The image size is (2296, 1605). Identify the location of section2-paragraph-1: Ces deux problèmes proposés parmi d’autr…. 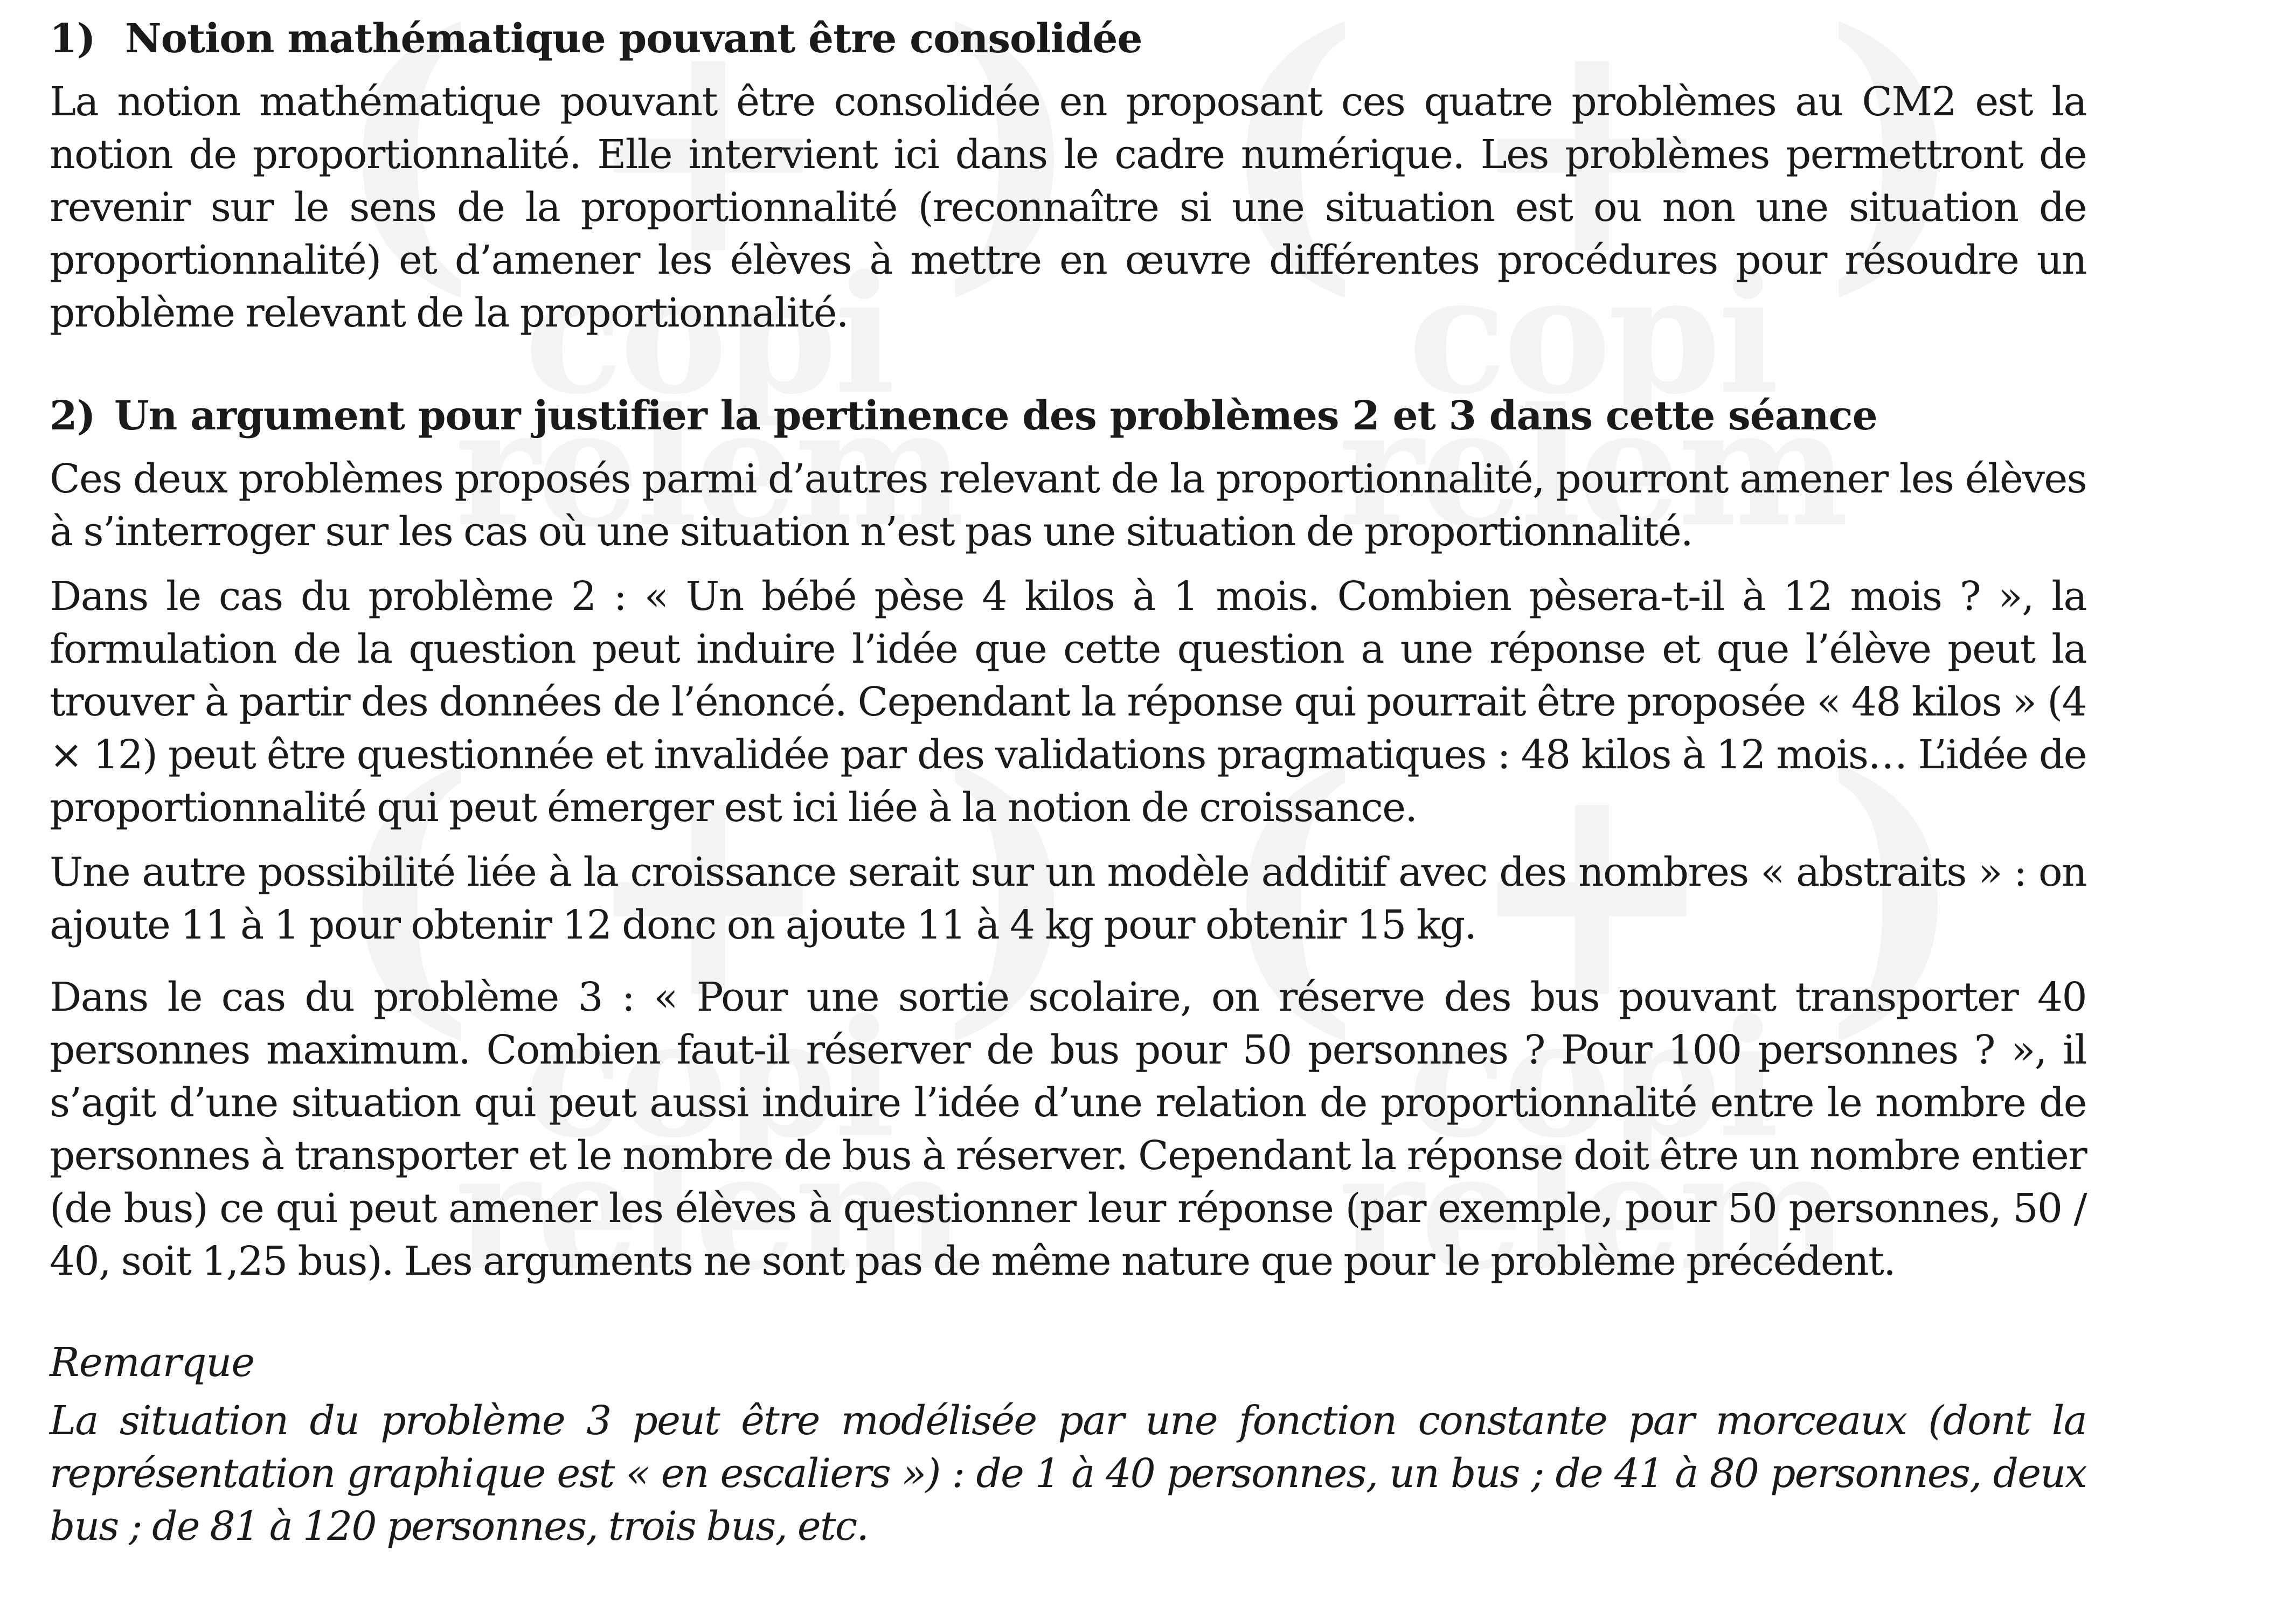
(1068, 505).